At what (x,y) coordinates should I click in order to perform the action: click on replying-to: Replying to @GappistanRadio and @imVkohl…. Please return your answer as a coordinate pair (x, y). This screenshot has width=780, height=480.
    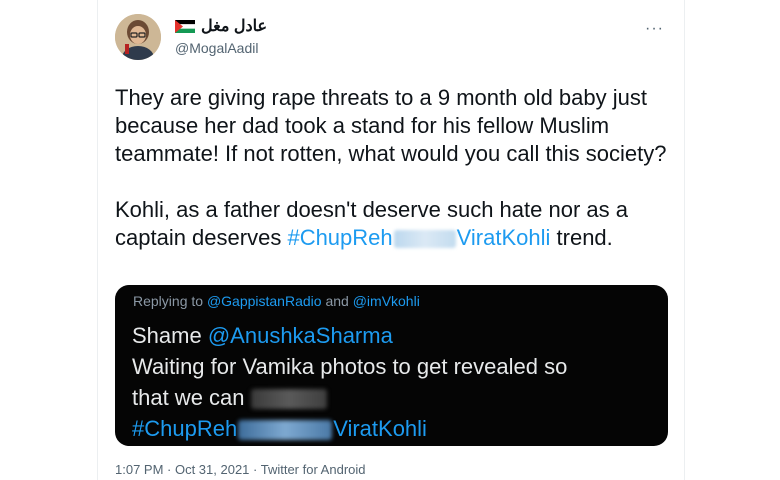
    Looking at the image, I should click on (276, 301).